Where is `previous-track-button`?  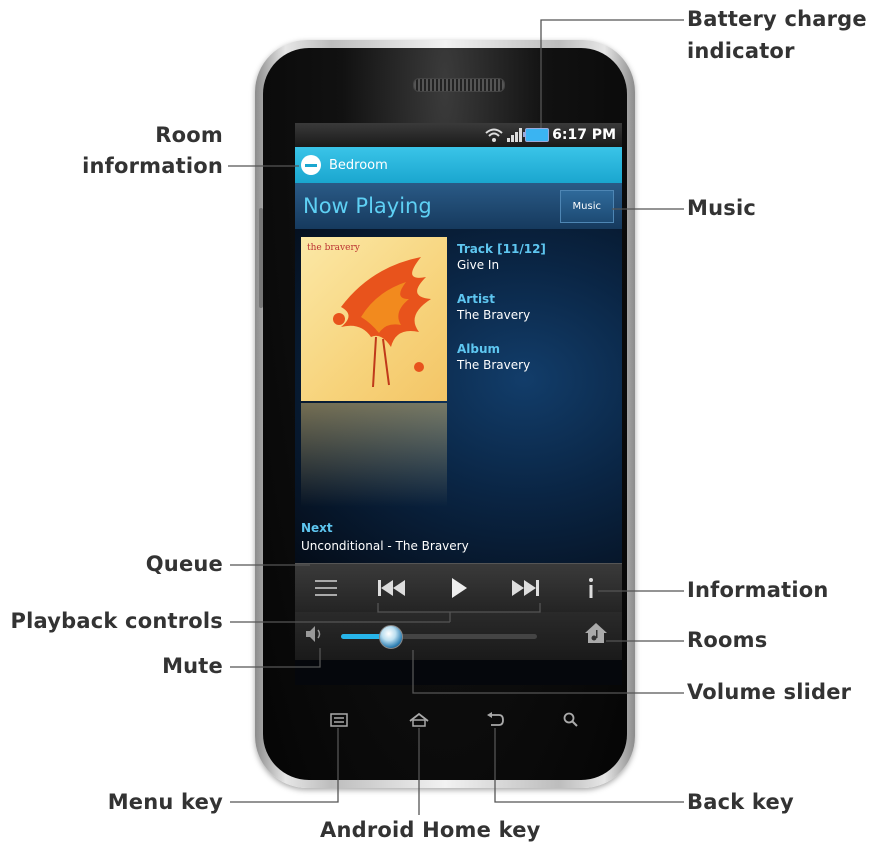 previous-track-button is located at coordinates (392, 588).